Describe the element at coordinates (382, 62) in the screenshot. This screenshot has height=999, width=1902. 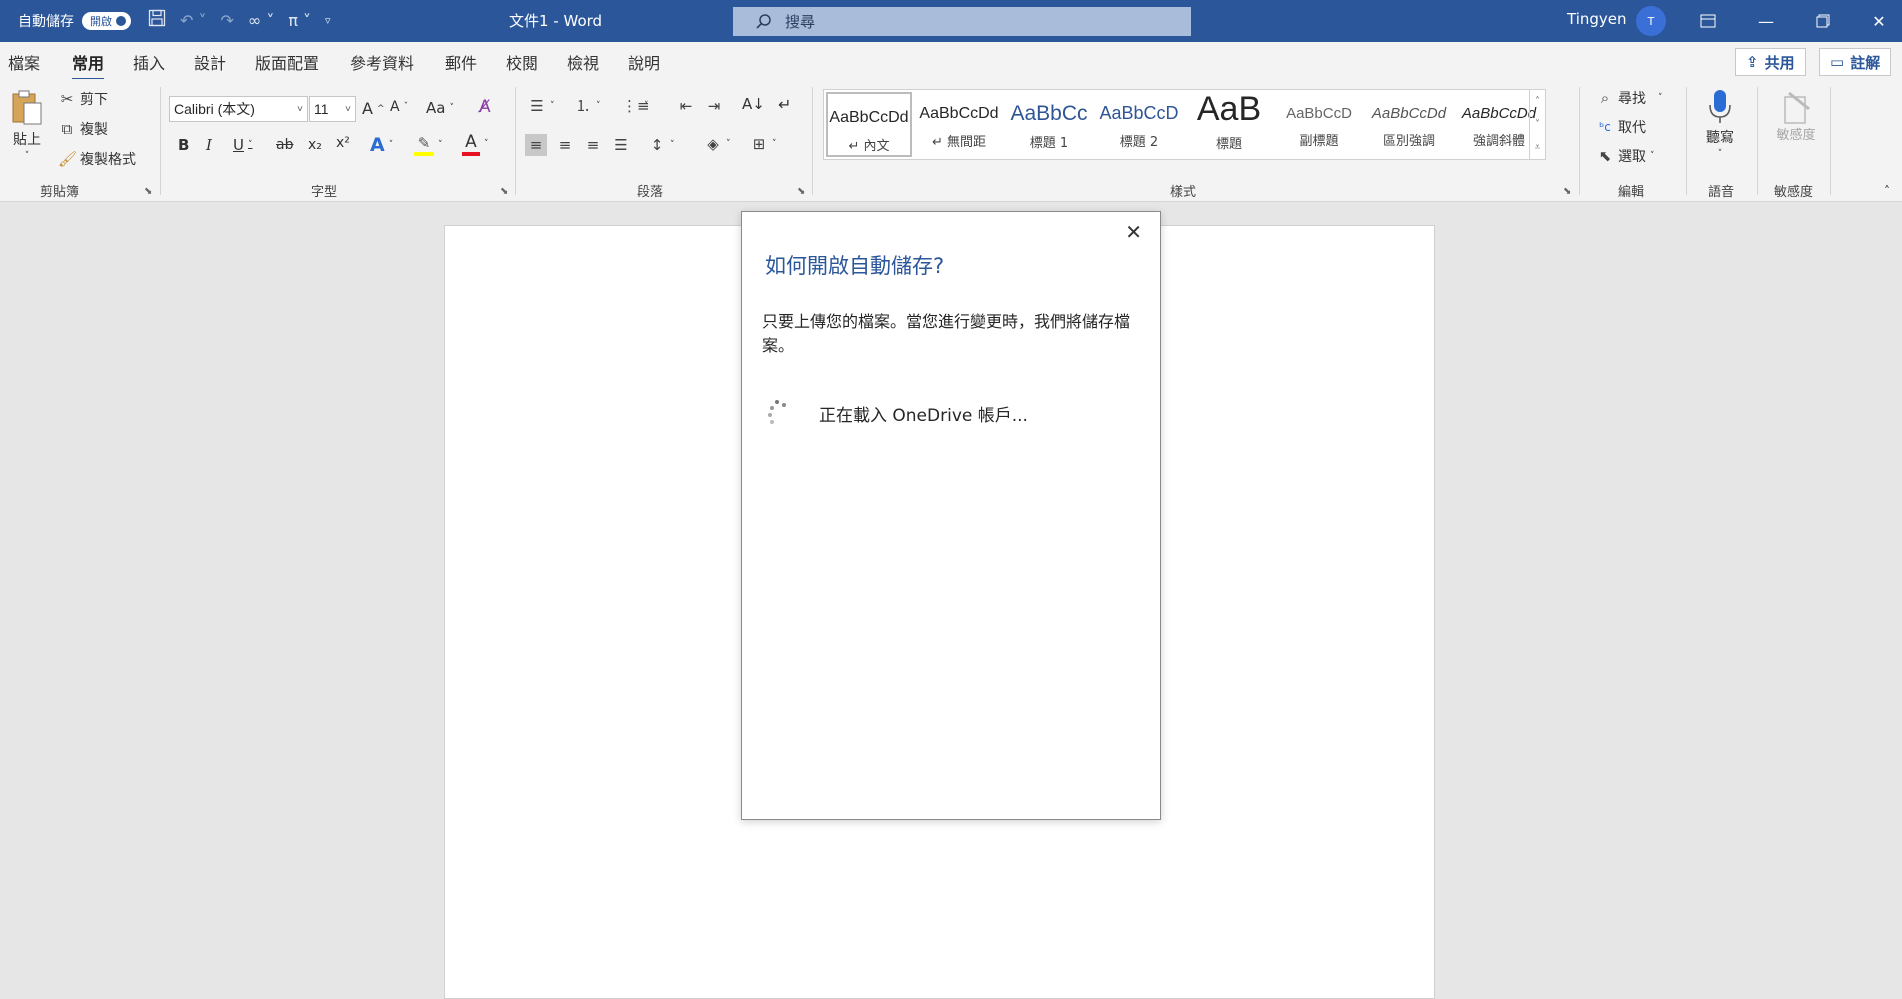
I see `tab-references: 參考資料` at that location.